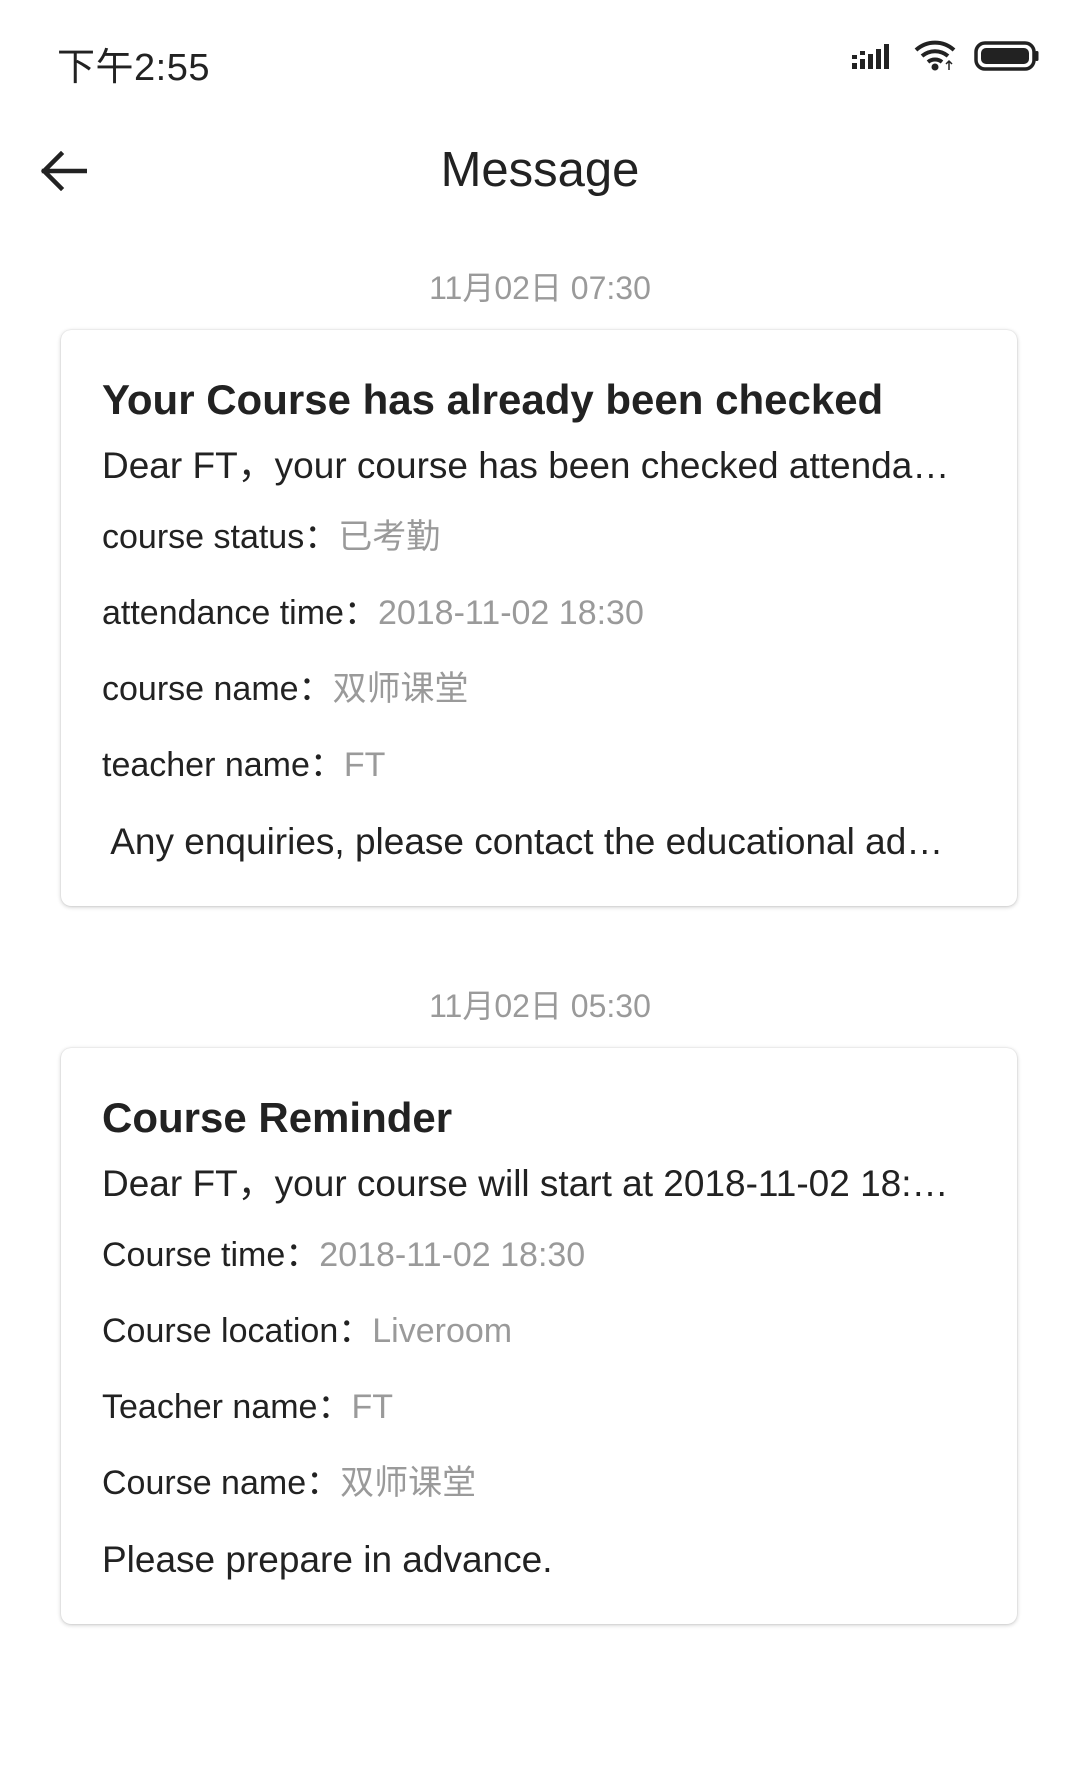  I want to click on status-bar: 下午2:55, so click(540, 60).